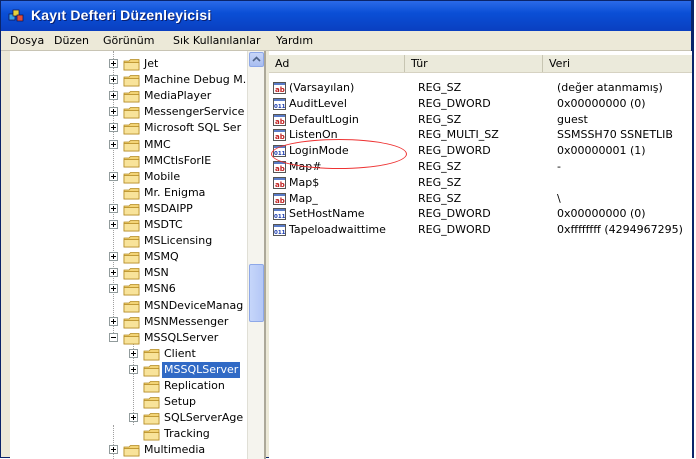 Image resolution: width=696 pixels, height=459 pixels. I want to click on tree-item: Machine Debug M., so click(128, 80).